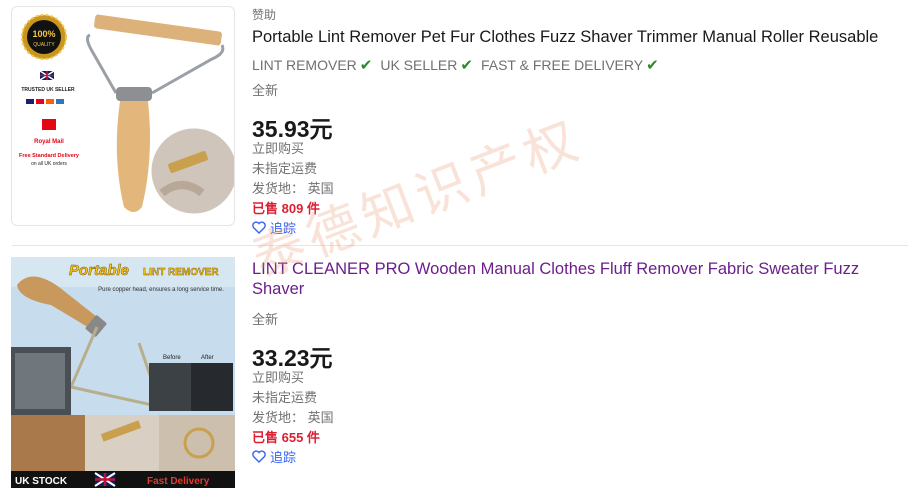  I want to click on svg-text: TRUSTED UK SELLER, so click(48, 90).